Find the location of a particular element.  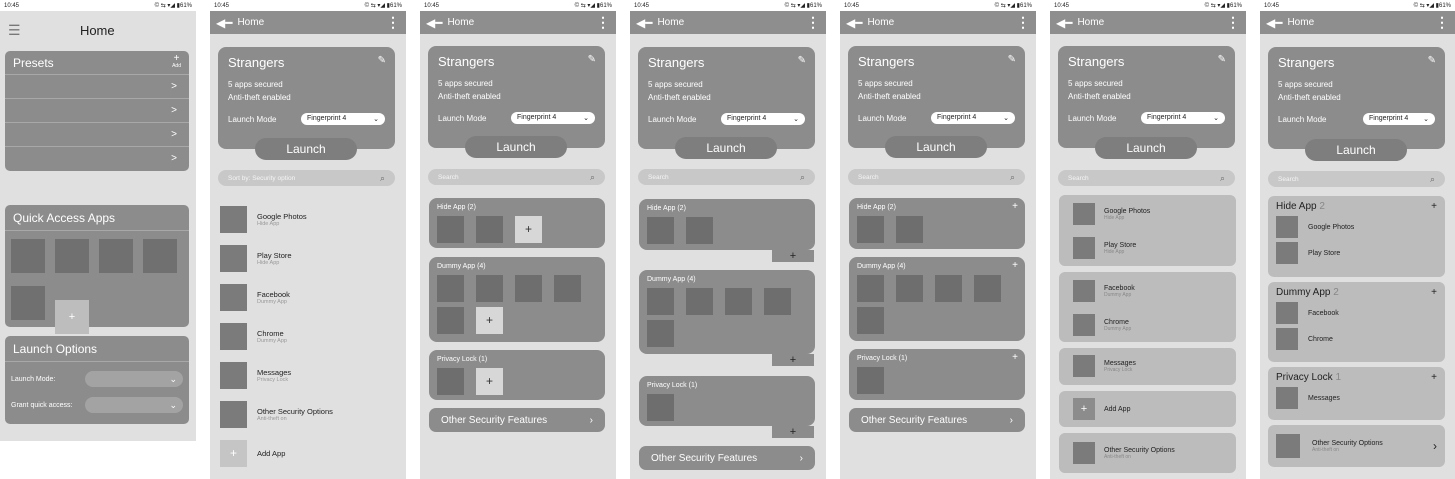

list-item: Play Store is located at coordinates (1356, 253).